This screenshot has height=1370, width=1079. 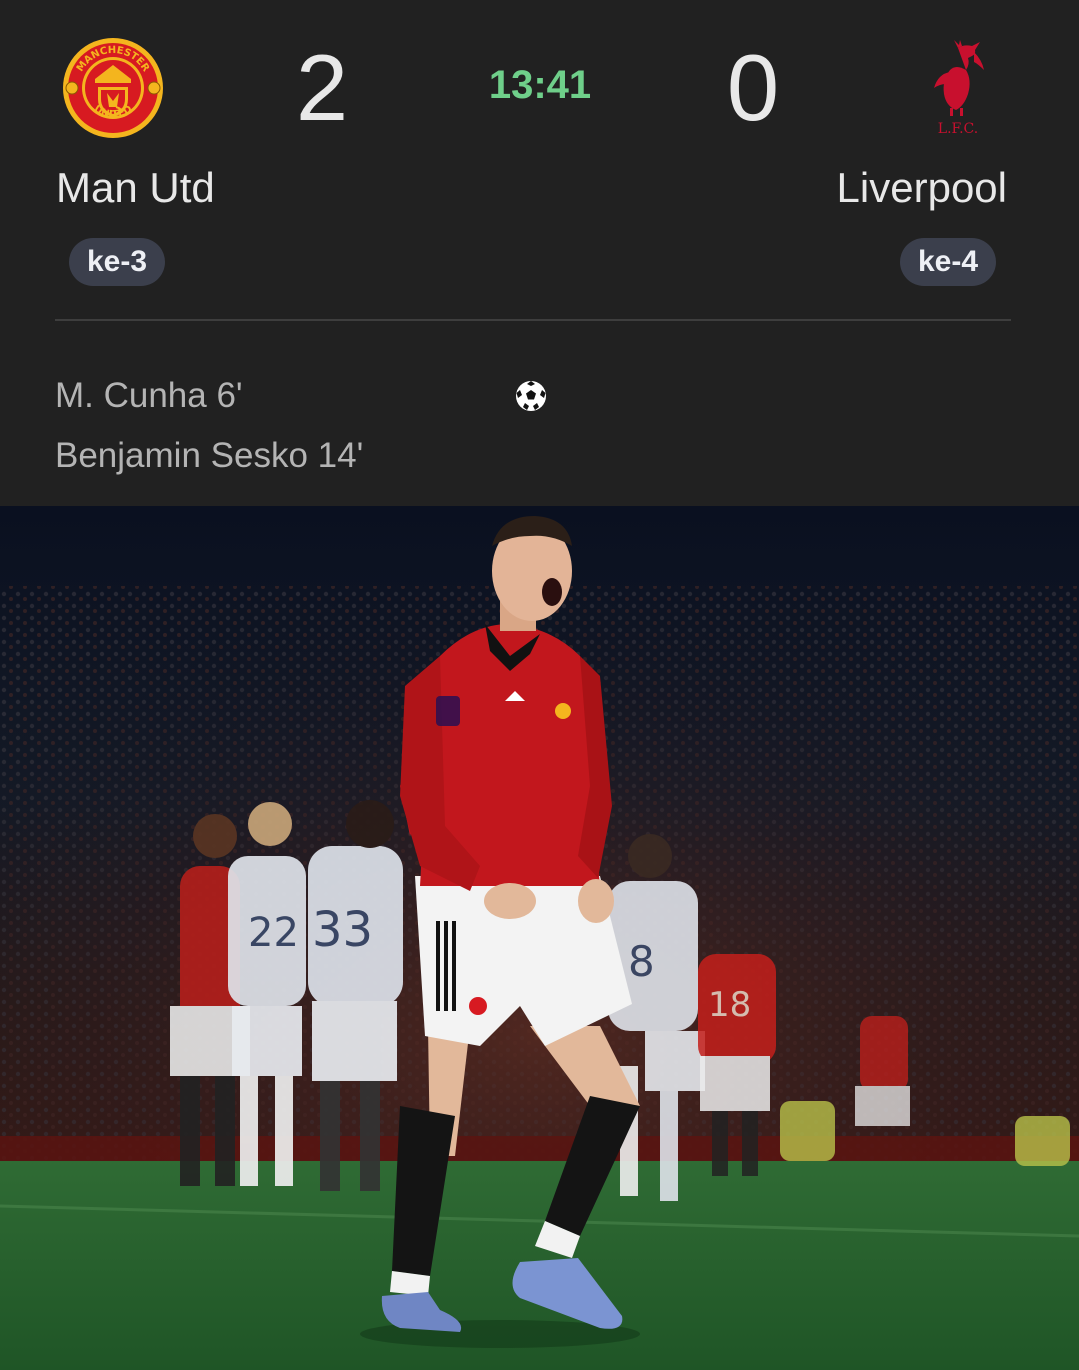 What do you see at coordinates (113, 88) in the screenshot?
I see `man-utd-crest-icon: MANCHESTER UNITED` at bounding box center [113, 88].